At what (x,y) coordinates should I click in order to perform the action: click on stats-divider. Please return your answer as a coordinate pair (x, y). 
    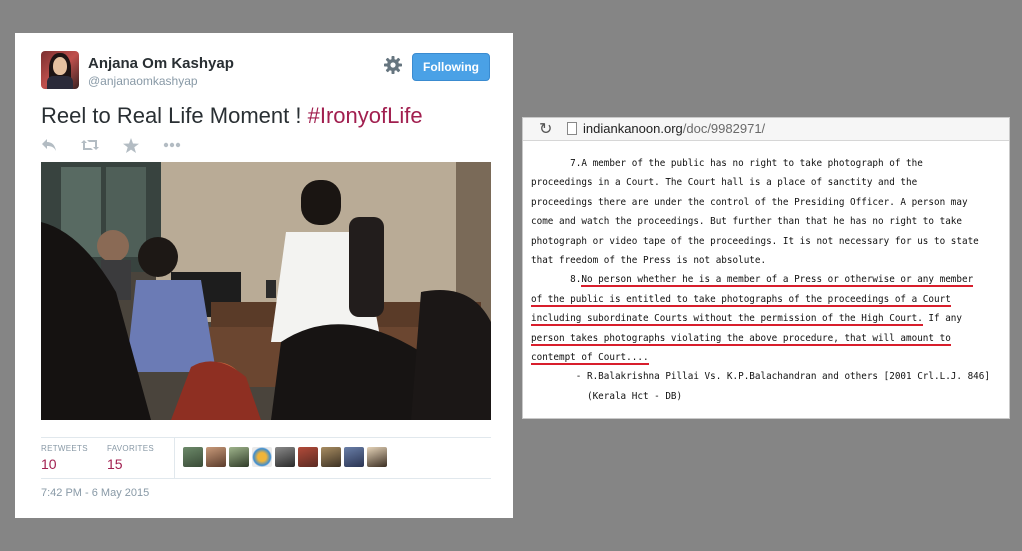
    Looking at the image, I should click on (174, 458).